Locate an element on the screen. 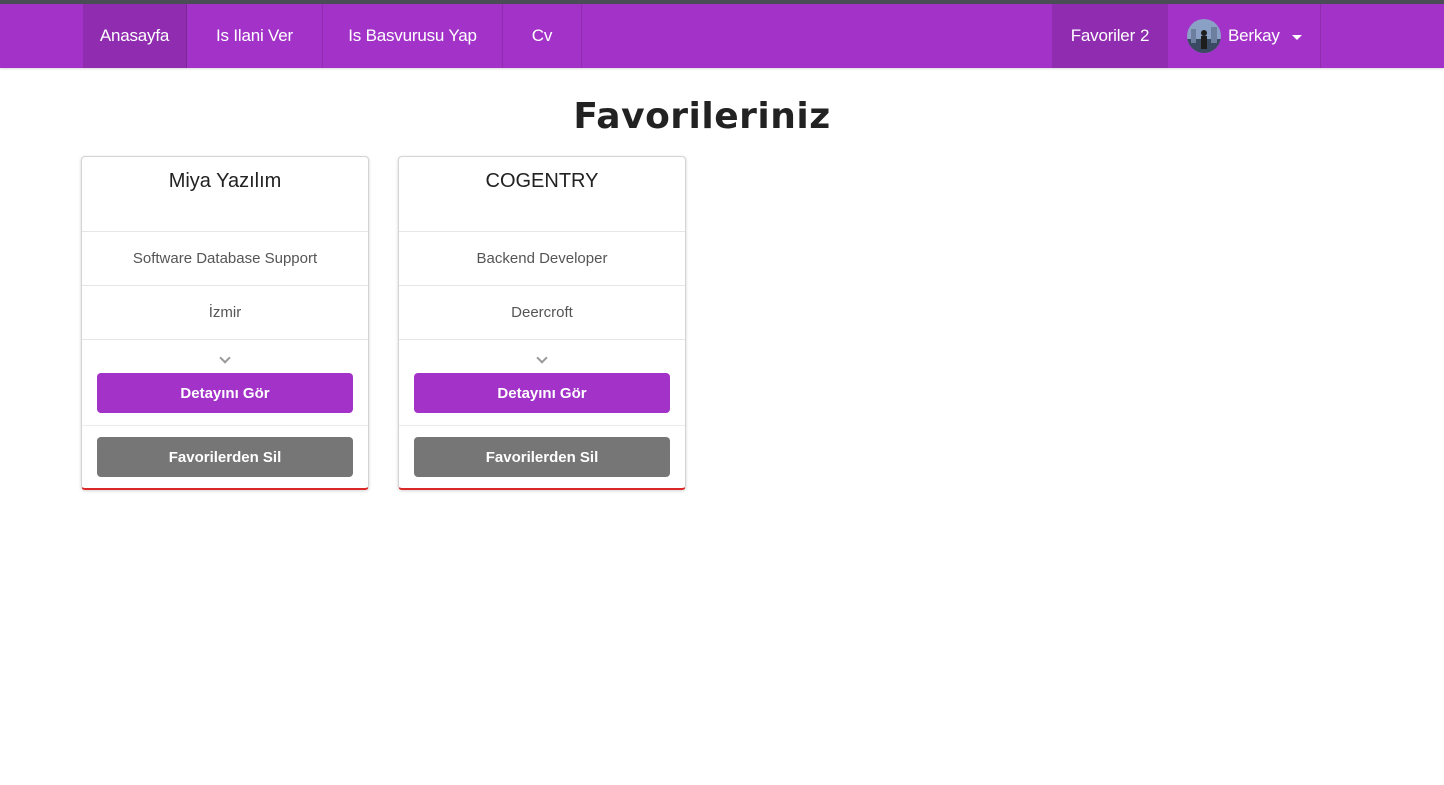  user-menu: Berkay is located at coordinates (1244, 36).